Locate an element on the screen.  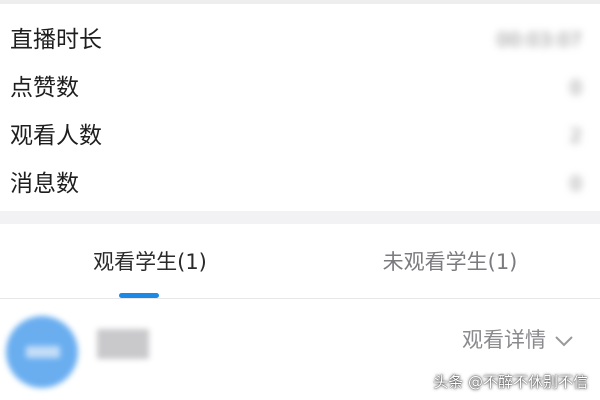
student-name is located at coordinates (123, 344).